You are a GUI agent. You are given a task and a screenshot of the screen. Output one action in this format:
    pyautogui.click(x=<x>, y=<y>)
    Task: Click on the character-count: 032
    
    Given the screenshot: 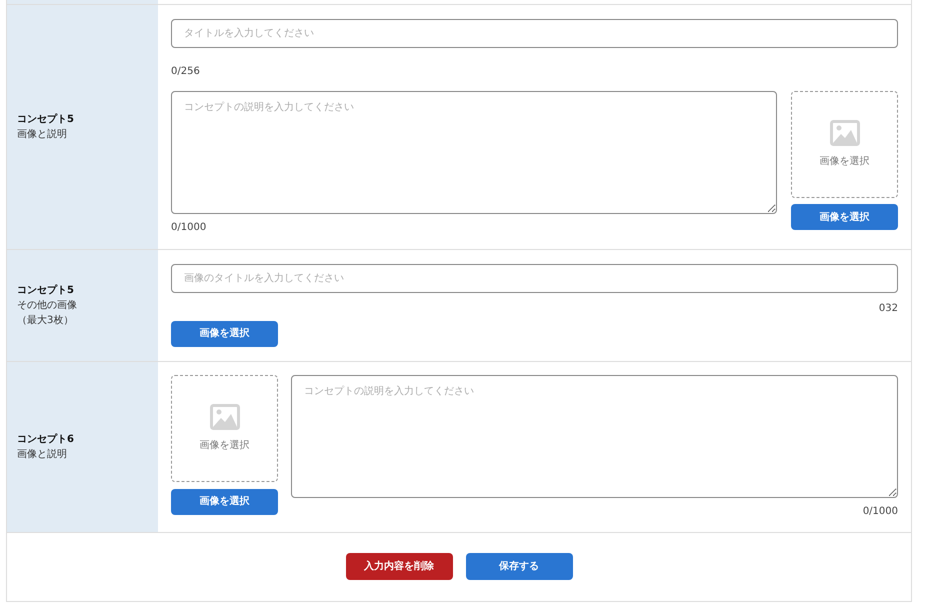 What is the action you would take?
    pyautogui.click(x=888, y=309)
    